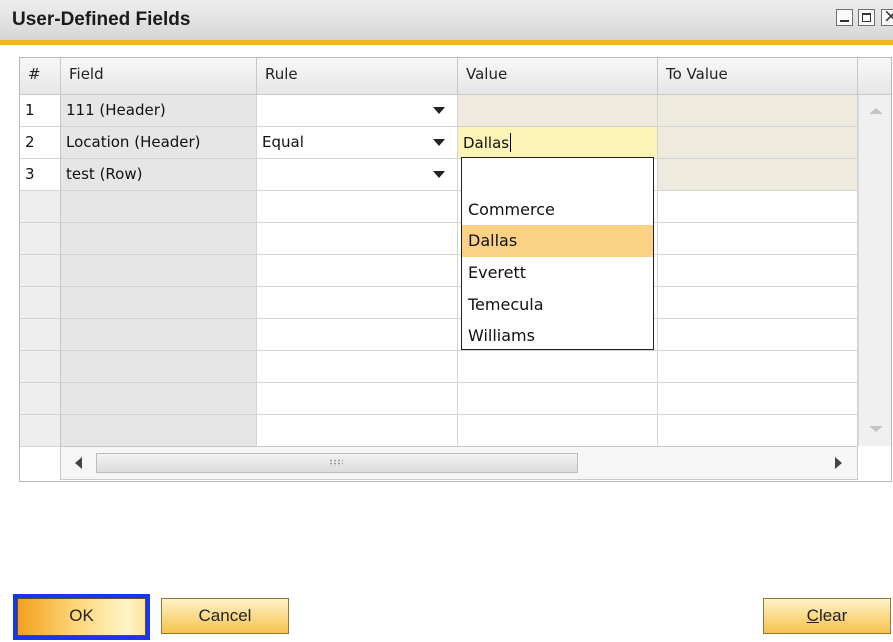  Describe the element at coordinates (357, 76) in the screenshot. I see `column-header-rule: Rule` at that location.